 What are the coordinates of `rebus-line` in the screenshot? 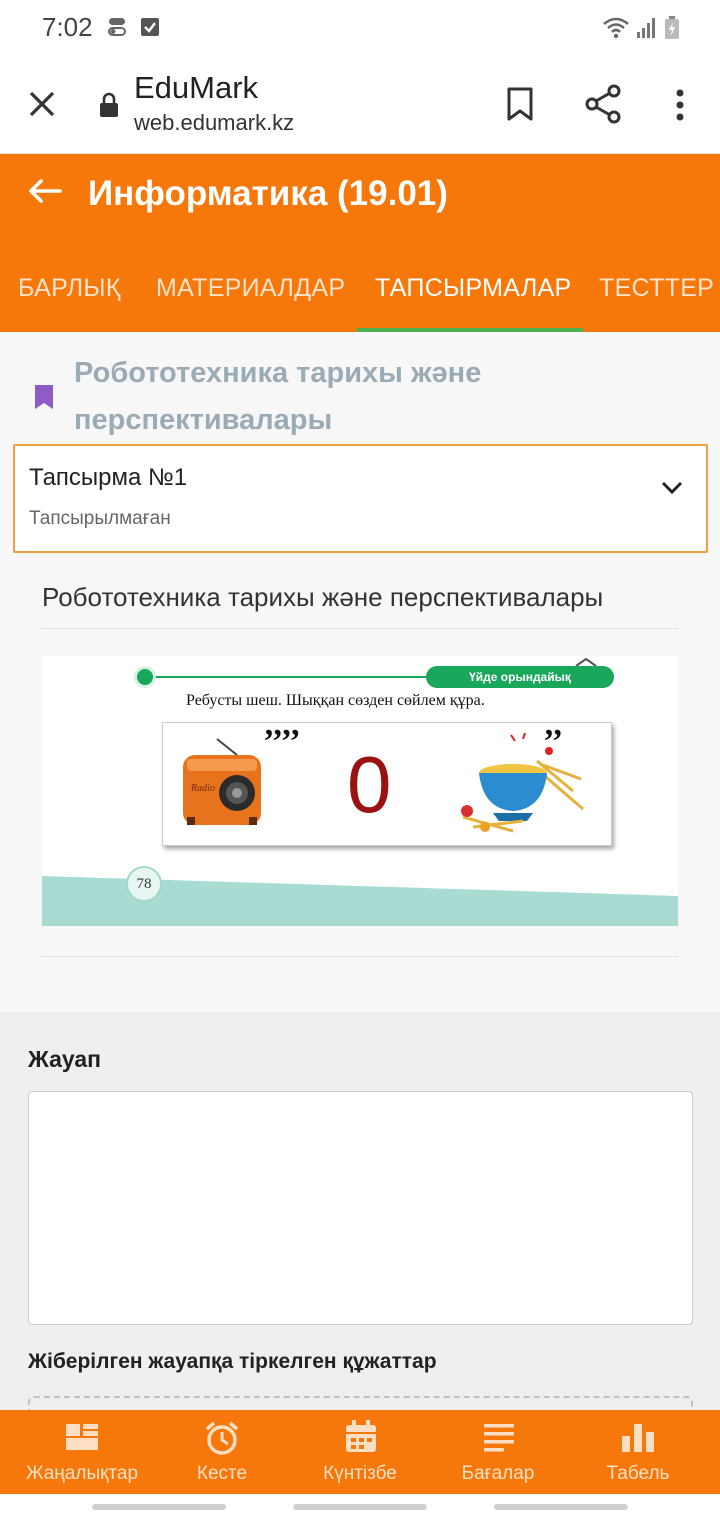 It's located at (283, 677).